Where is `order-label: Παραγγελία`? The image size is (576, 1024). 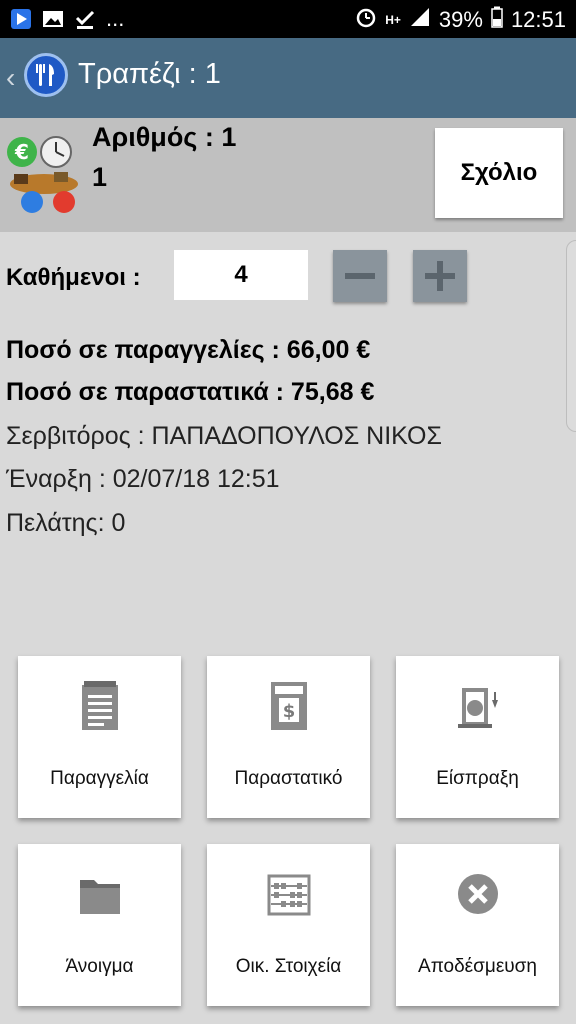
order-label: Παραγγελία is located at coordinates (99, 778).